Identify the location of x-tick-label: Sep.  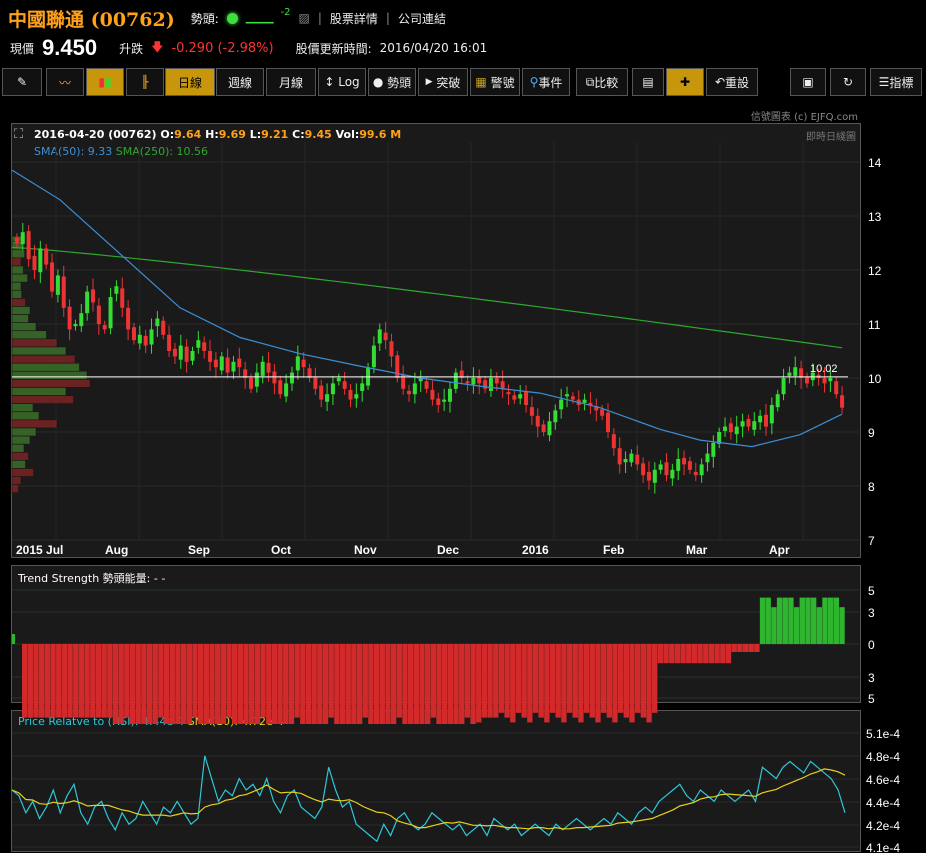
(199, 550).